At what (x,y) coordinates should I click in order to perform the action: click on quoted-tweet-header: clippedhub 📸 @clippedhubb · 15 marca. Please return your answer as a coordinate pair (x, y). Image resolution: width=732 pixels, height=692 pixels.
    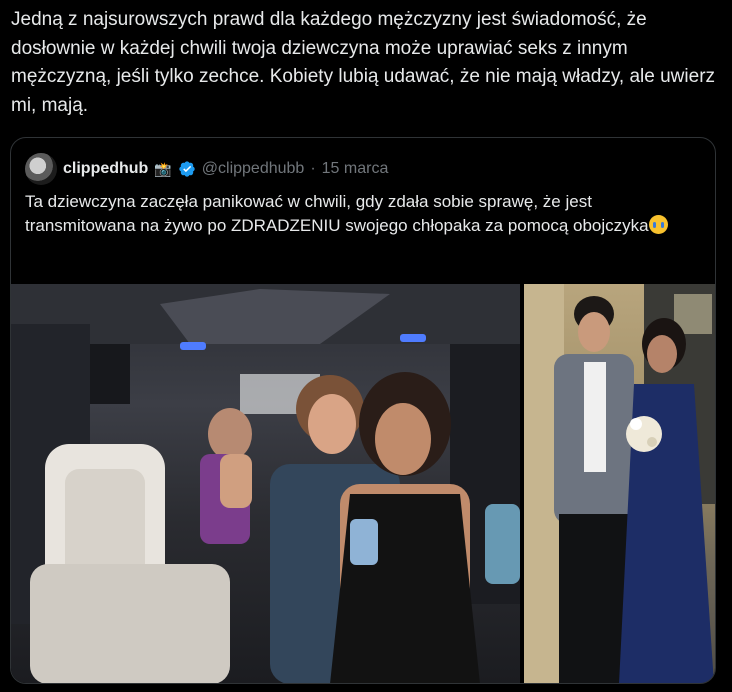
    Looking at the image, I should click on (206, 169).